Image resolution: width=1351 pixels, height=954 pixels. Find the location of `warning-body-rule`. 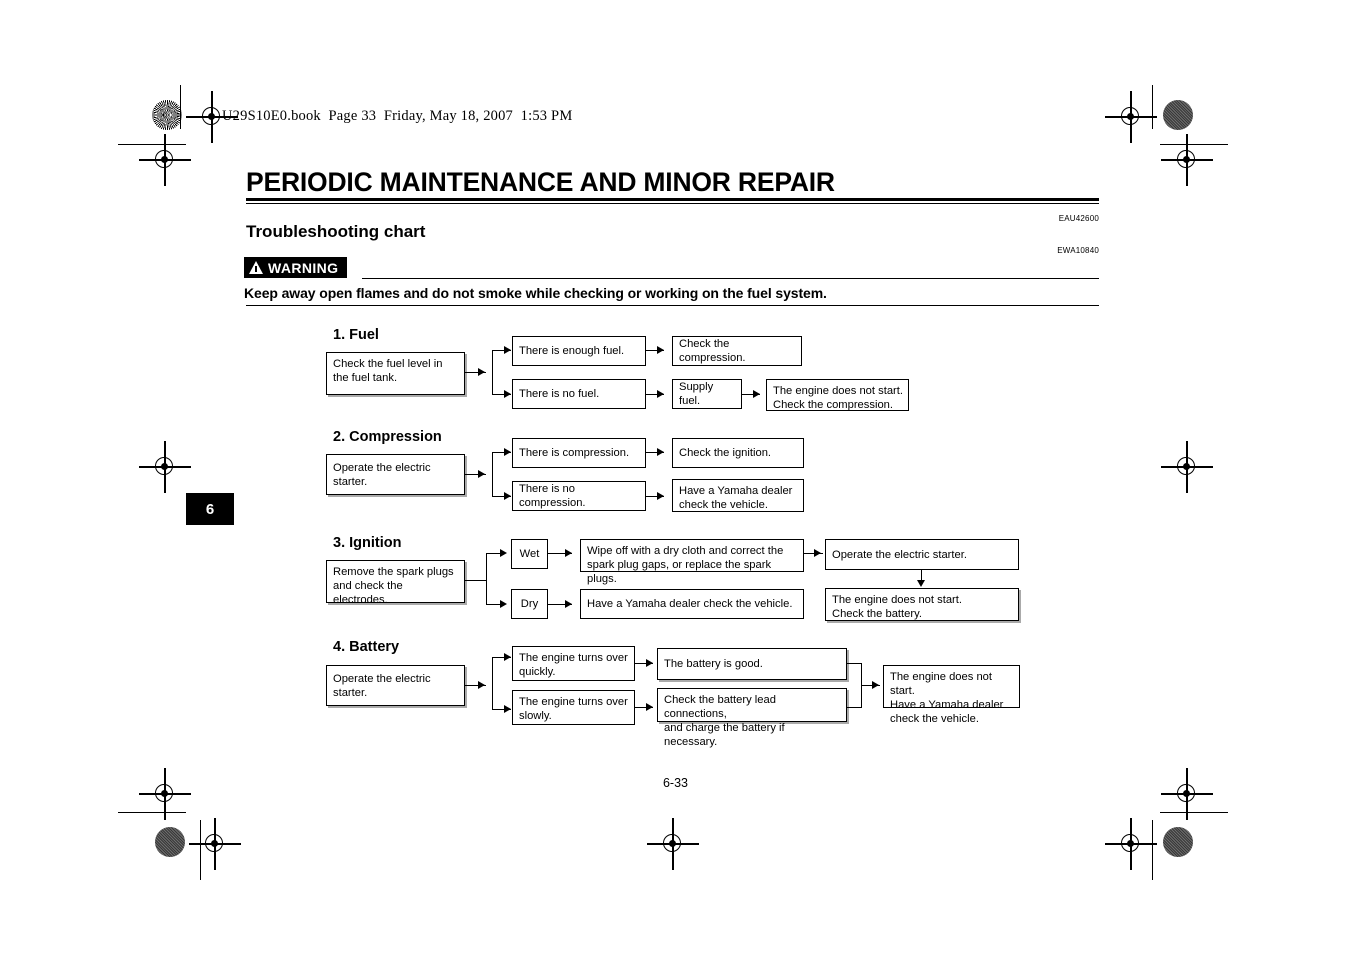

warning-body-rule is located at coordinates (672, 306).